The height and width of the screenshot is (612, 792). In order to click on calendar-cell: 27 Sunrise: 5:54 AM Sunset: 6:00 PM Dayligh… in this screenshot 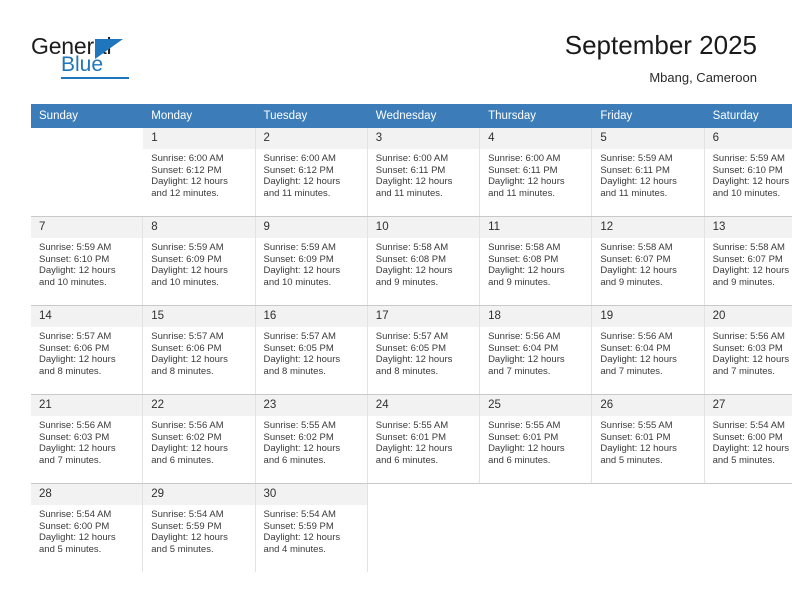, I will do `click(748, 439)`.